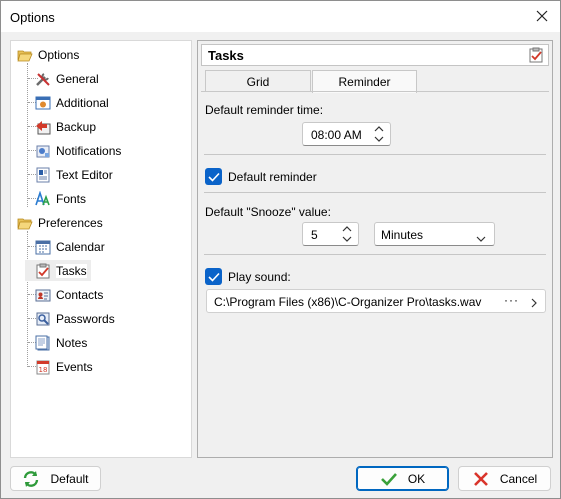 This screenshot has width=561, height=499. I want to click on tree-item-contacts: Contacts, so click(69, 295).